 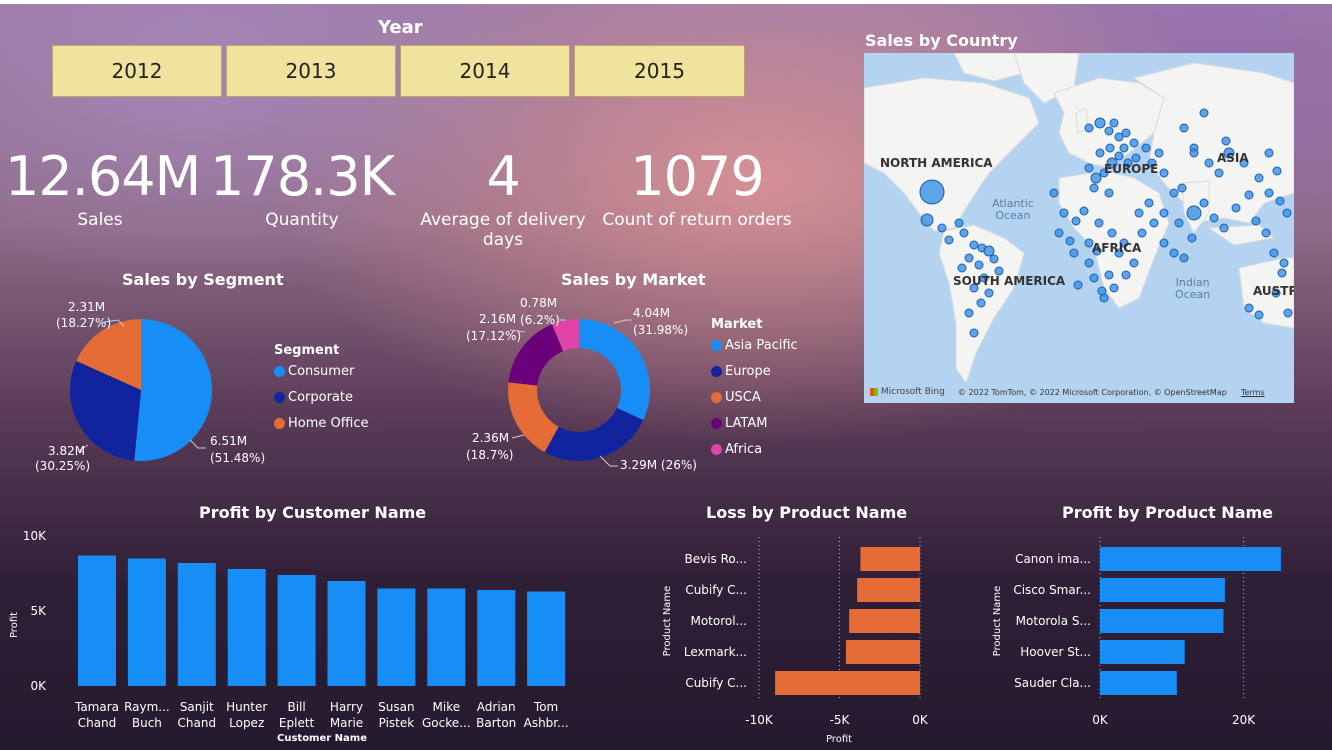 I want to click on legend-item-corporate: Corporate, so click(x=321, y=397).